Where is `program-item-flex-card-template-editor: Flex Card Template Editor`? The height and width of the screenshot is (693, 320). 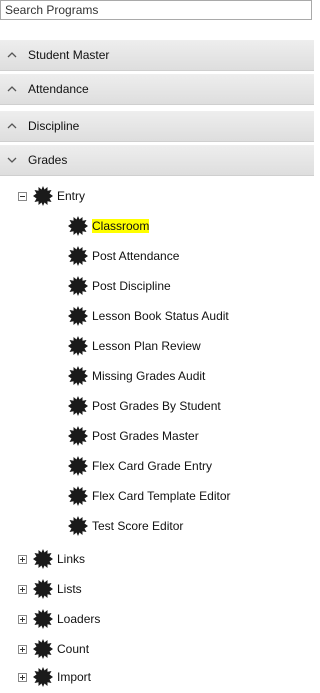
program-item-flex-card-template-editor: Flex Card Template Editor is located at coordinates (149, 496).